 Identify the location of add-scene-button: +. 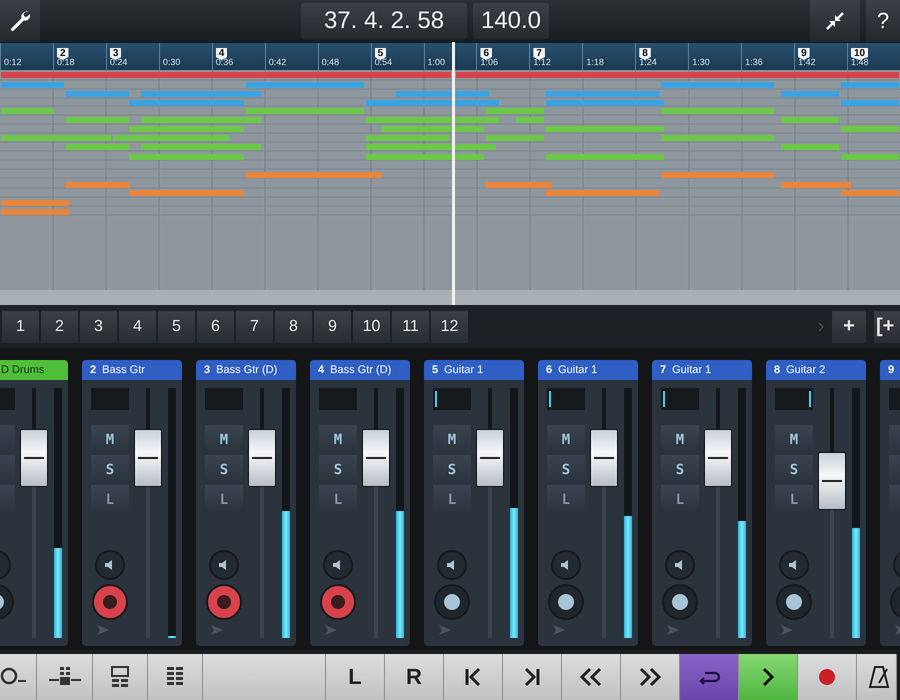
(849, 326).